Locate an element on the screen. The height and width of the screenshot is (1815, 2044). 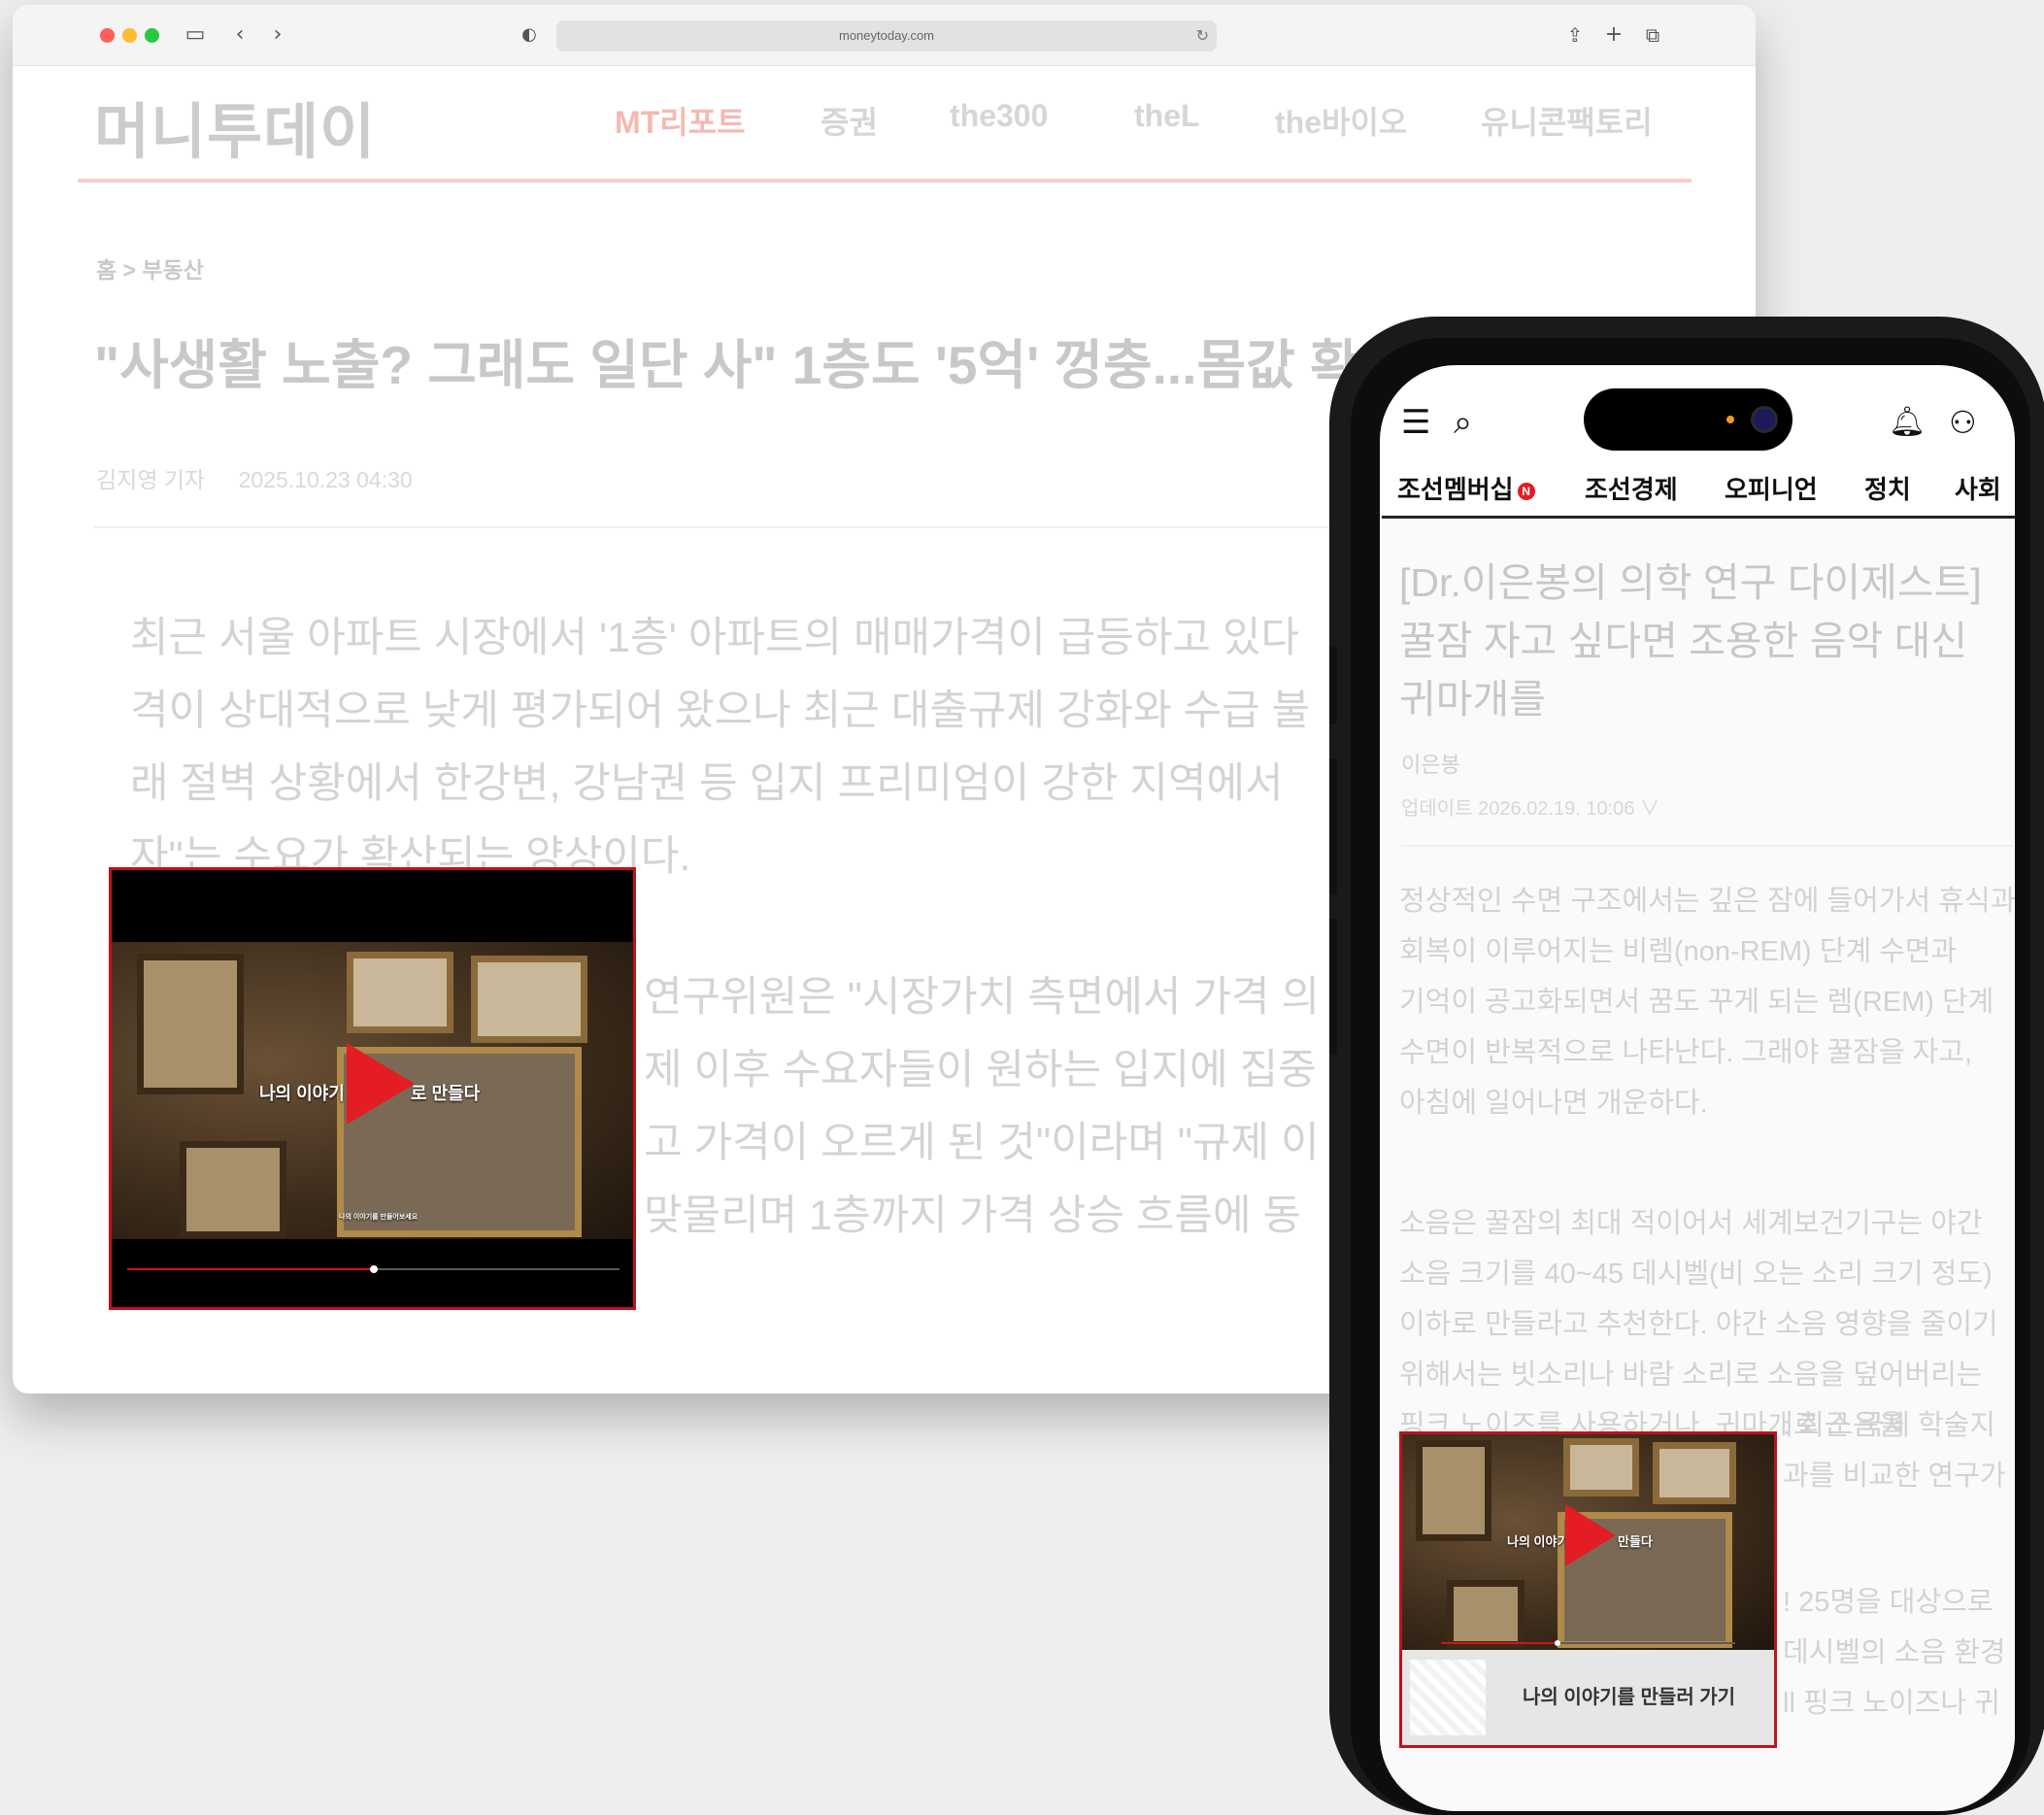
forward-icon: › is located at coordinates (277, 34).